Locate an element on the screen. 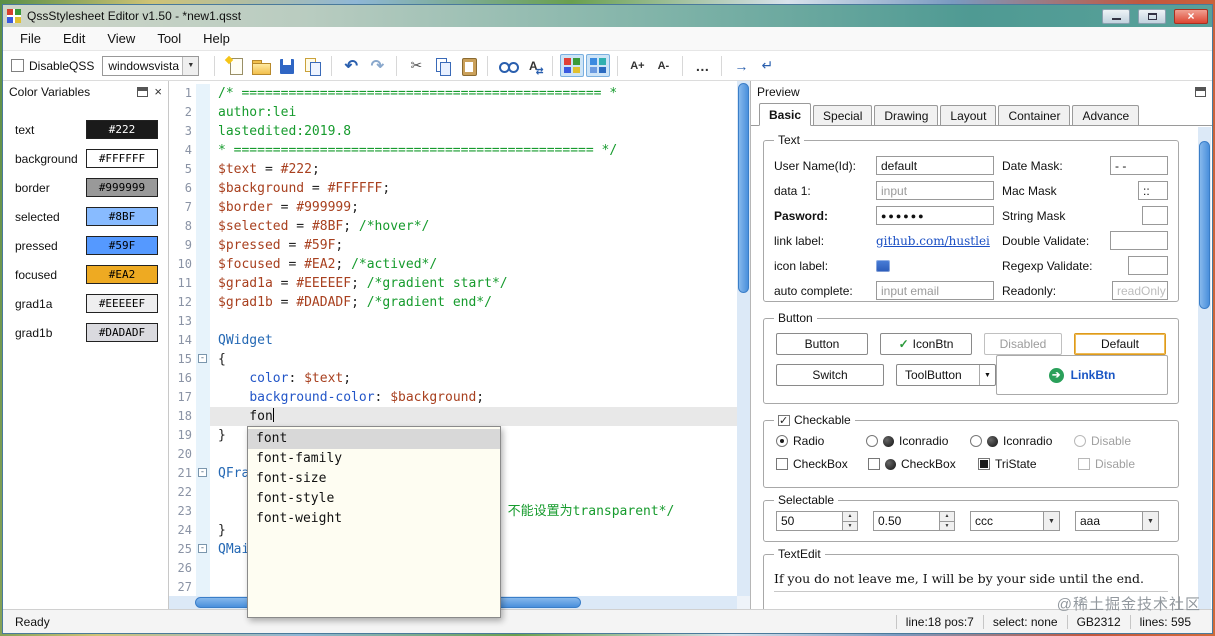 This screenshot has width=1215, height=636. color-swatch-button: #EA2 is located at coordinates (122, 274).